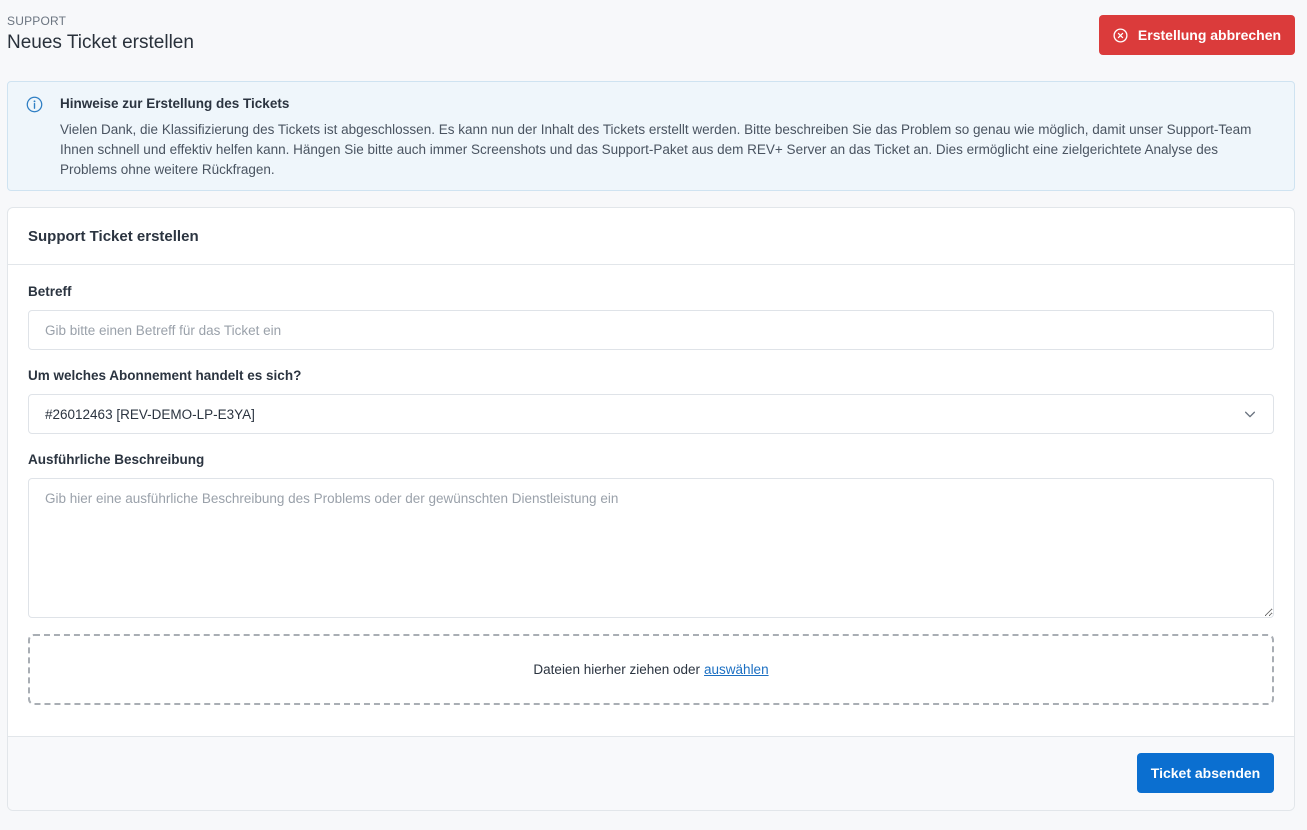  I want to click on subject-label: Betreff, so click(50, 291).